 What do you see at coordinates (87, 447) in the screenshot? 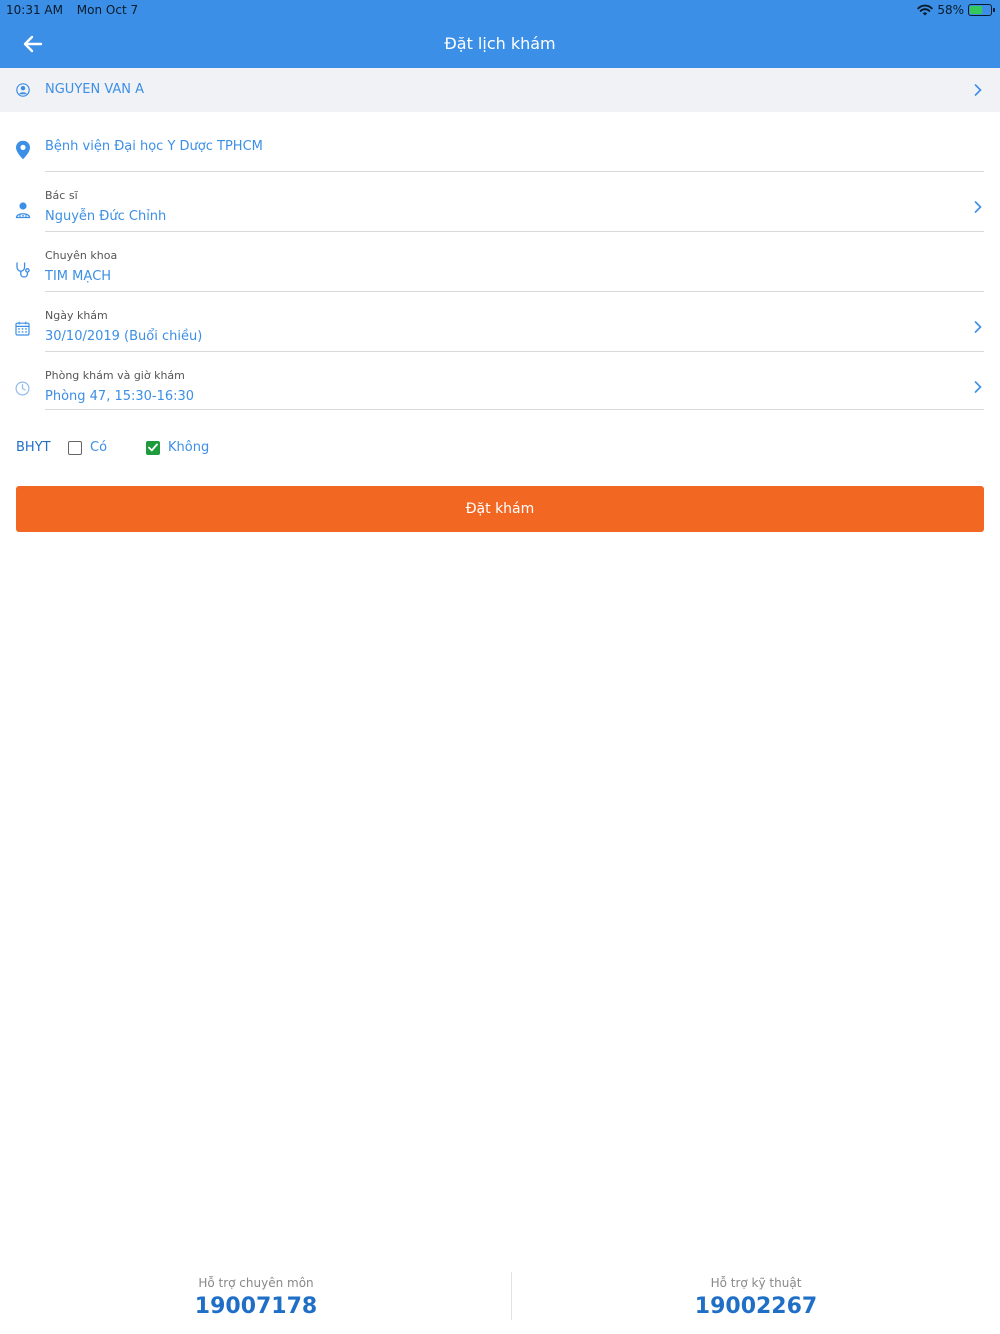
I see `insurance-yes-checkbox: Có` at bounding box center [87, 447].